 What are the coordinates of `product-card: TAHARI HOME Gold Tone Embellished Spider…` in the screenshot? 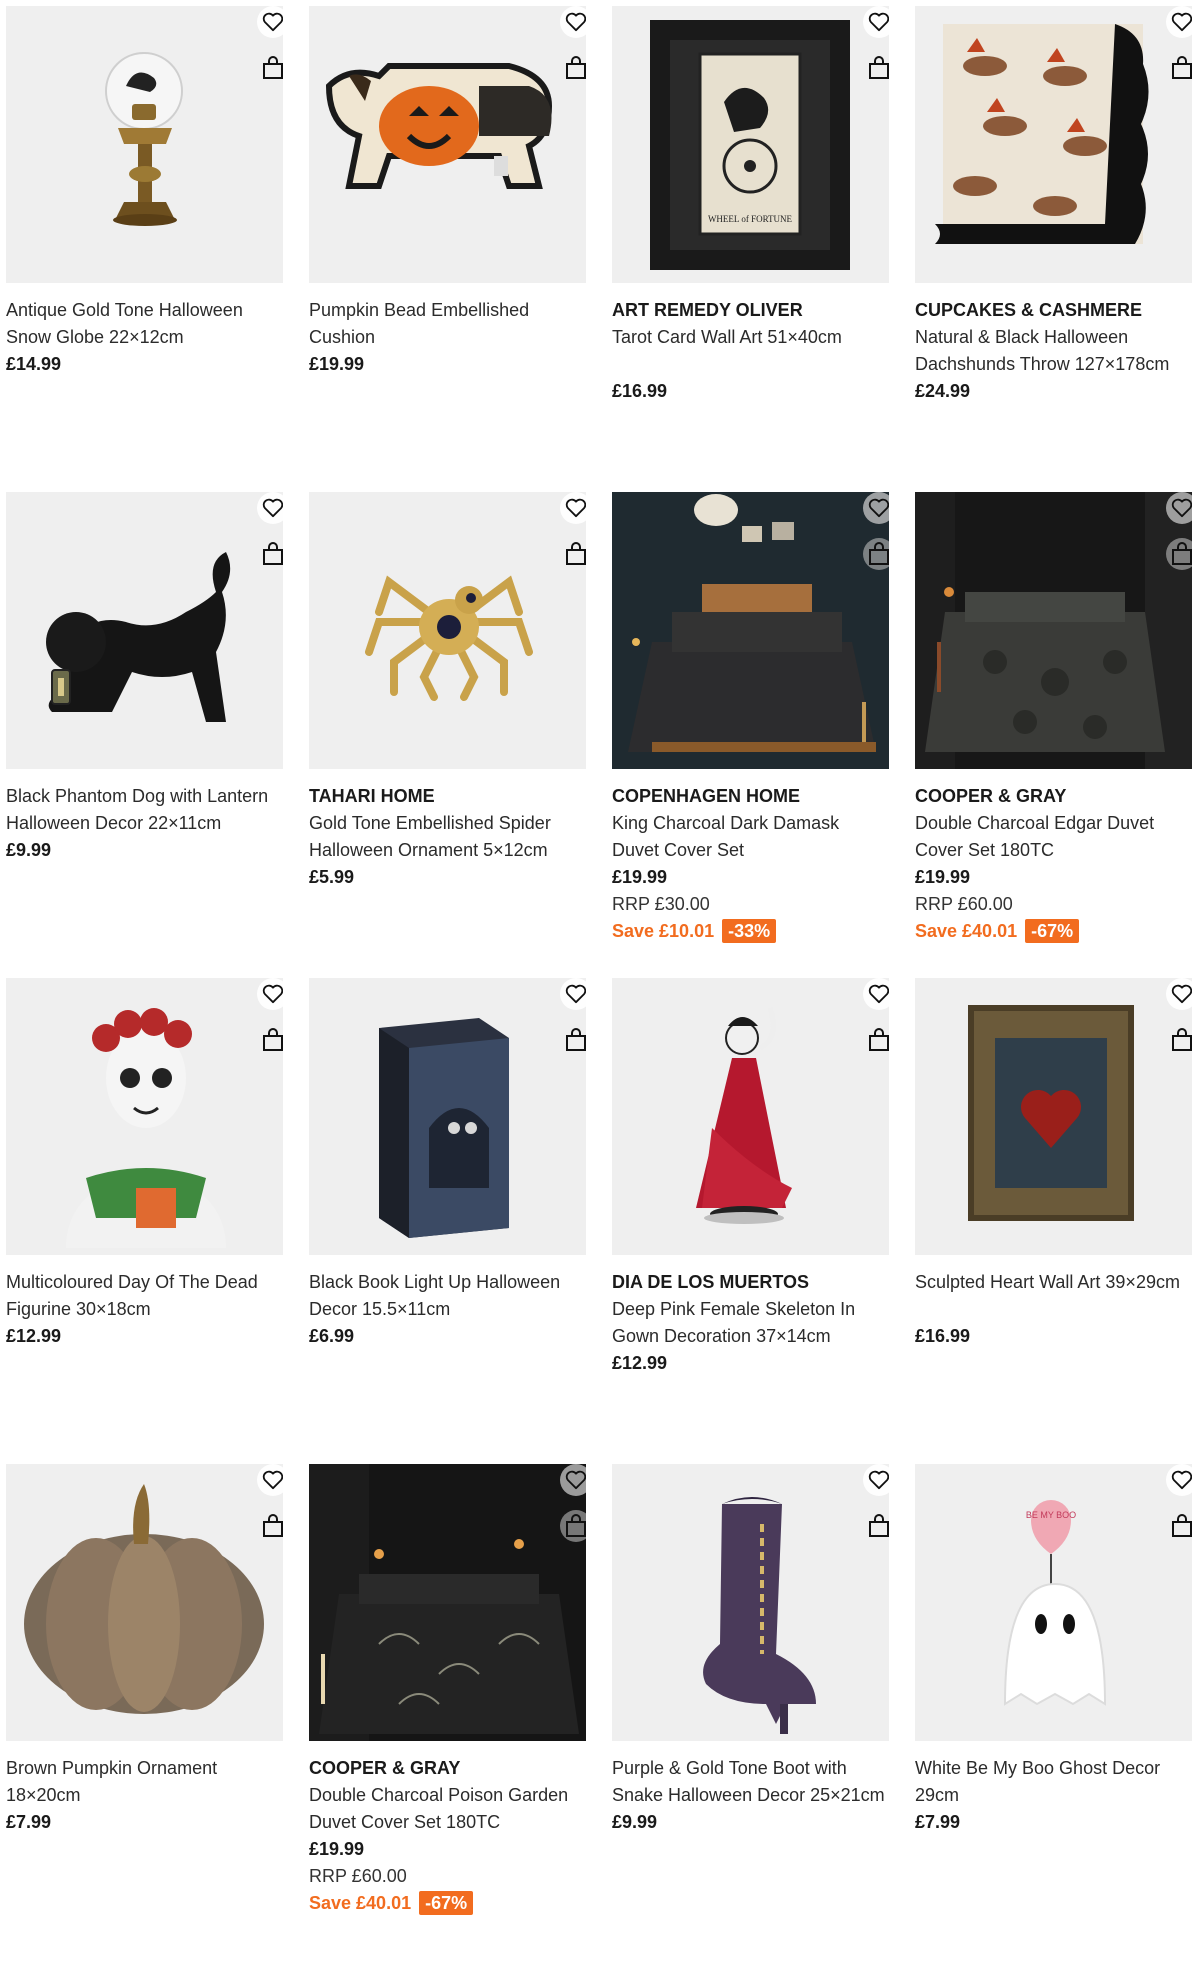 It's located at (447, 735).